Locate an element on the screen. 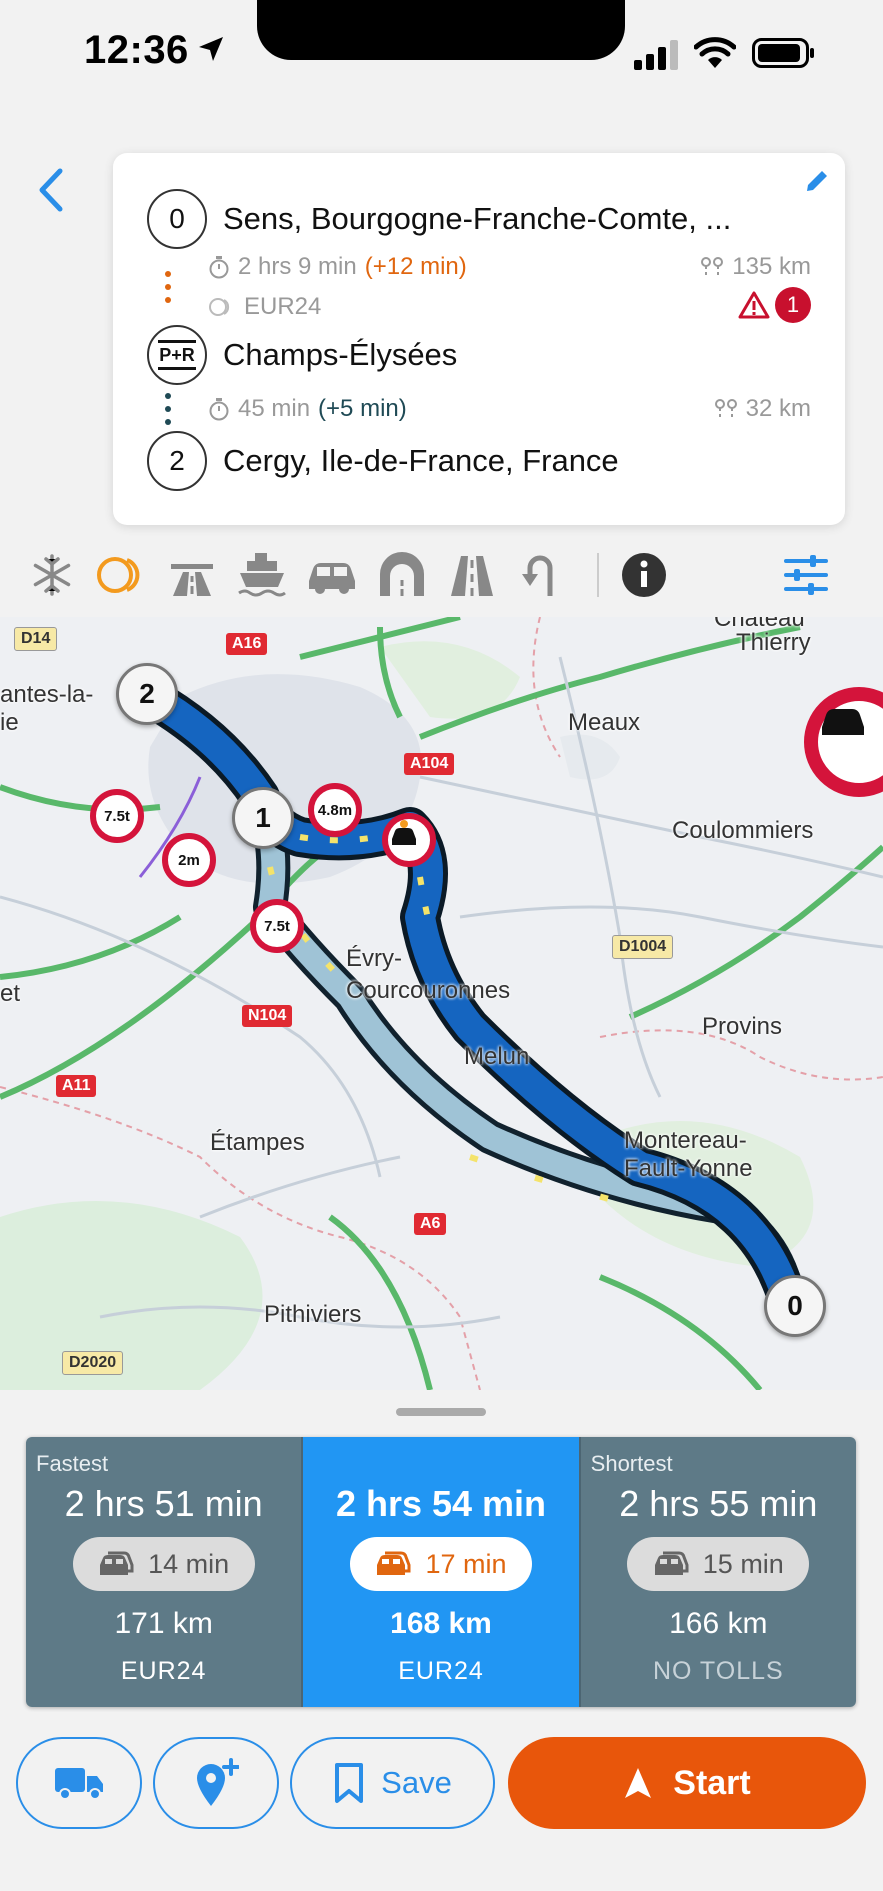 This screenshot has width=883, height=1891. map-label-evry: Évry- is located at coordinates (374, 958).